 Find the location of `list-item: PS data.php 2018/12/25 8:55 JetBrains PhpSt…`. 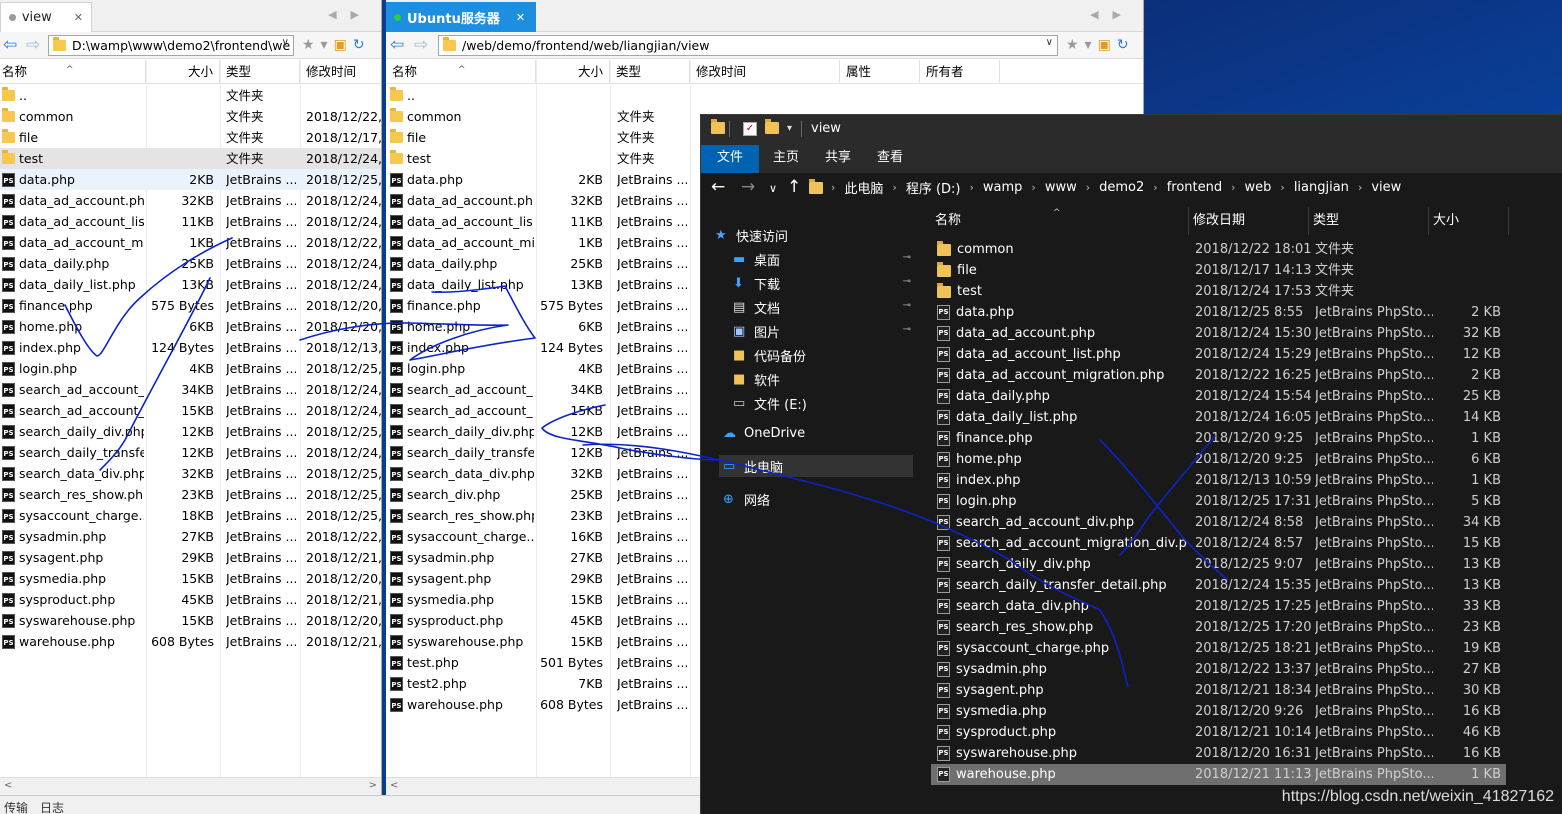

list-item: PS data.php 2018/12/25 8:55 JetBrains PhpSt… is located at coordinates (1218, 312).